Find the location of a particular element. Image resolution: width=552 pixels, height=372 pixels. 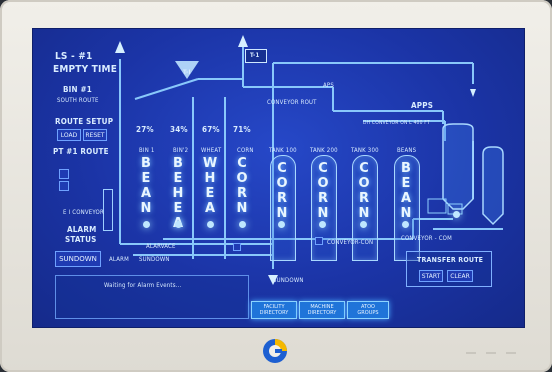

alarvace-label: ALARVACE is located at coordinates (161, 246).